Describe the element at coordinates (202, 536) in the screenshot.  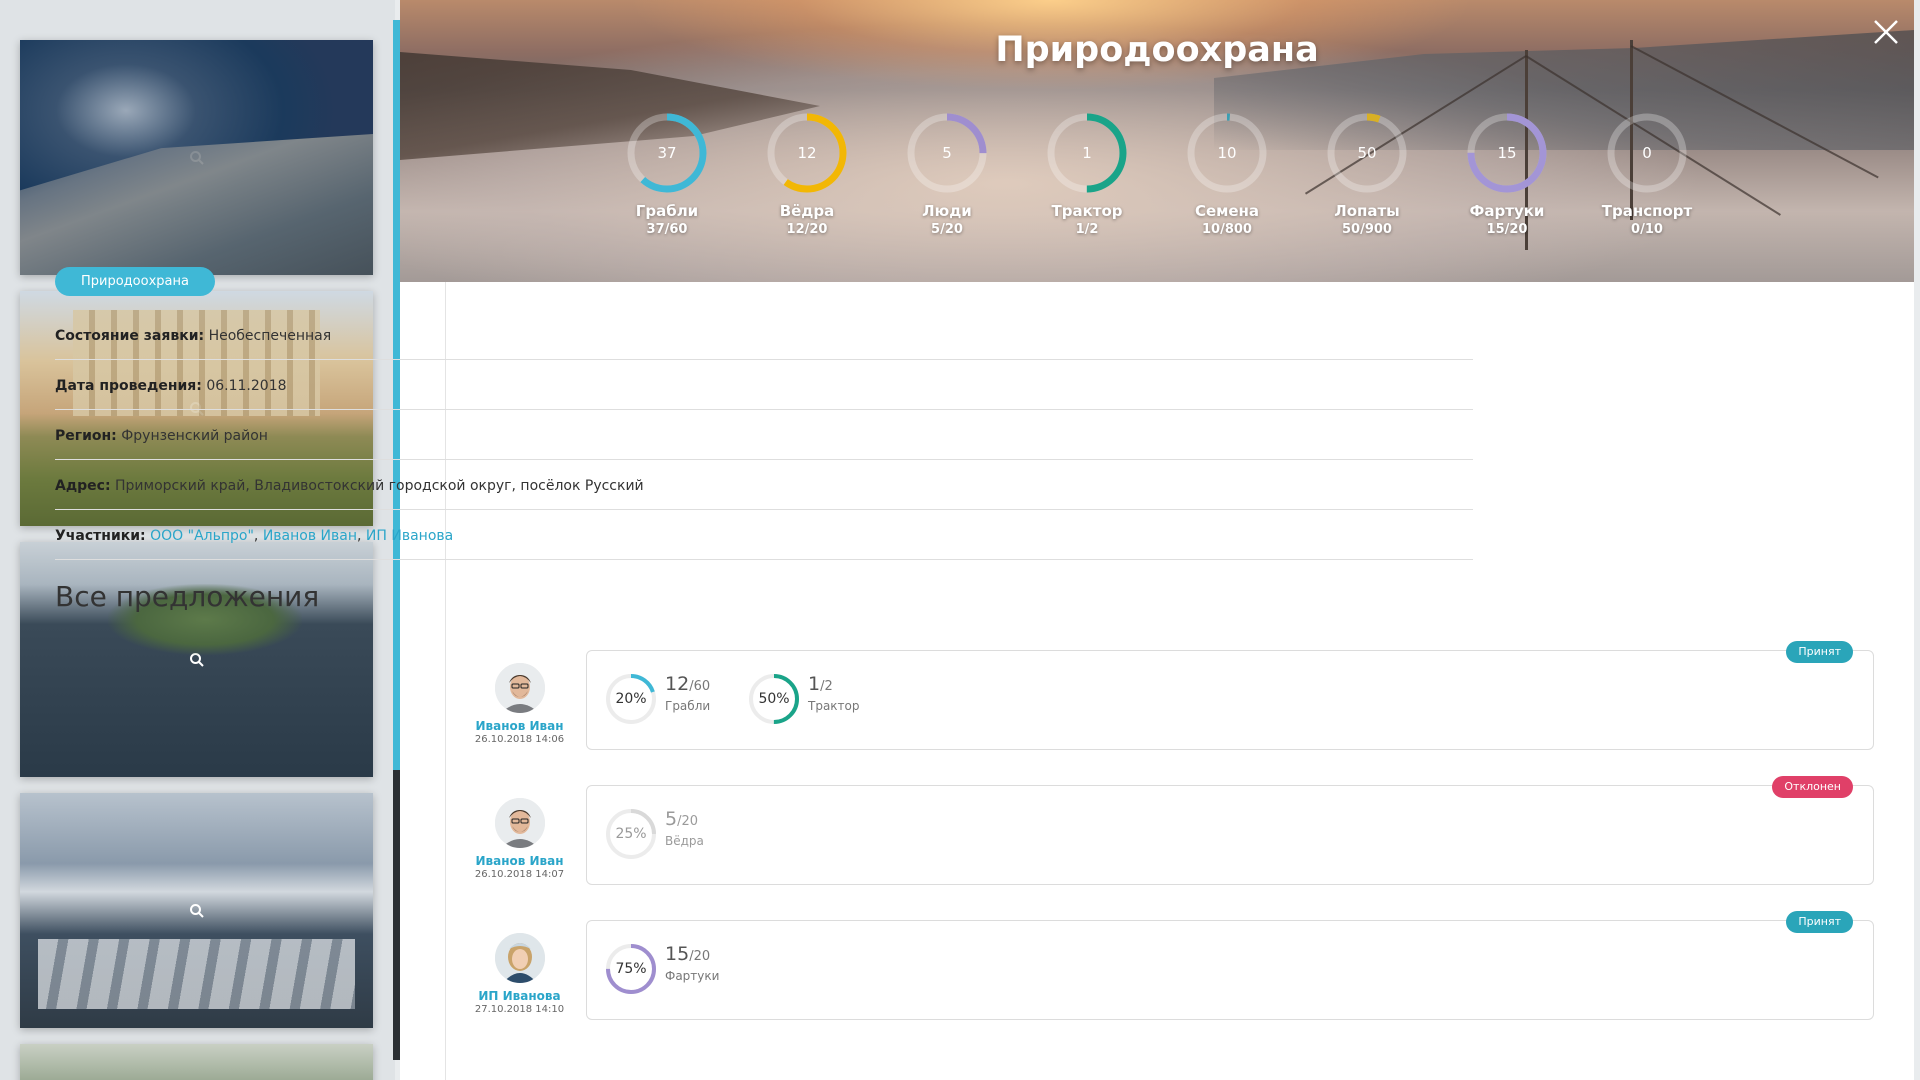
I see `participant-link: ООО "Альпро"` at that location.